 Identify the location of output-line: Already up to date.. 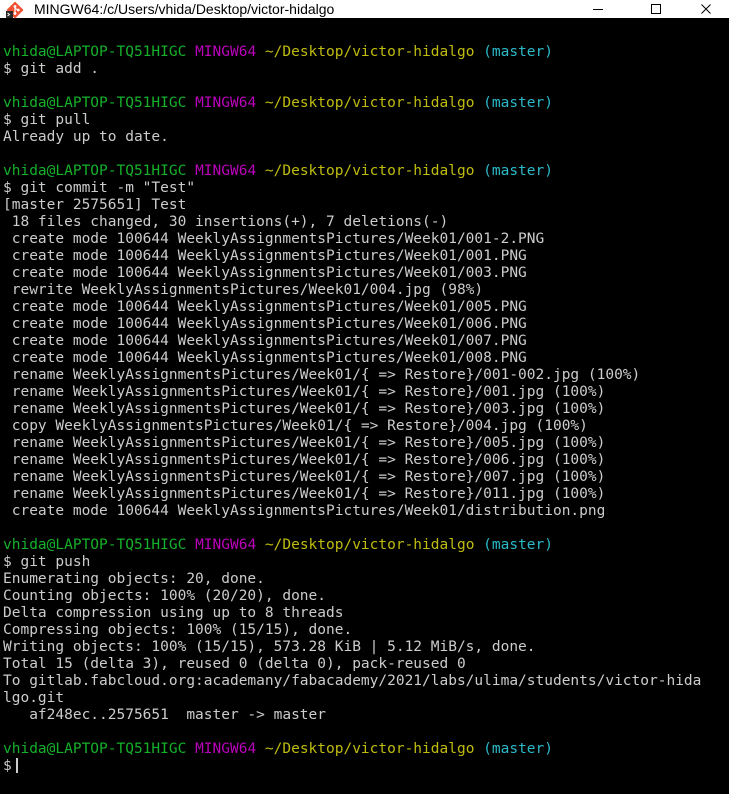
(86, 137).